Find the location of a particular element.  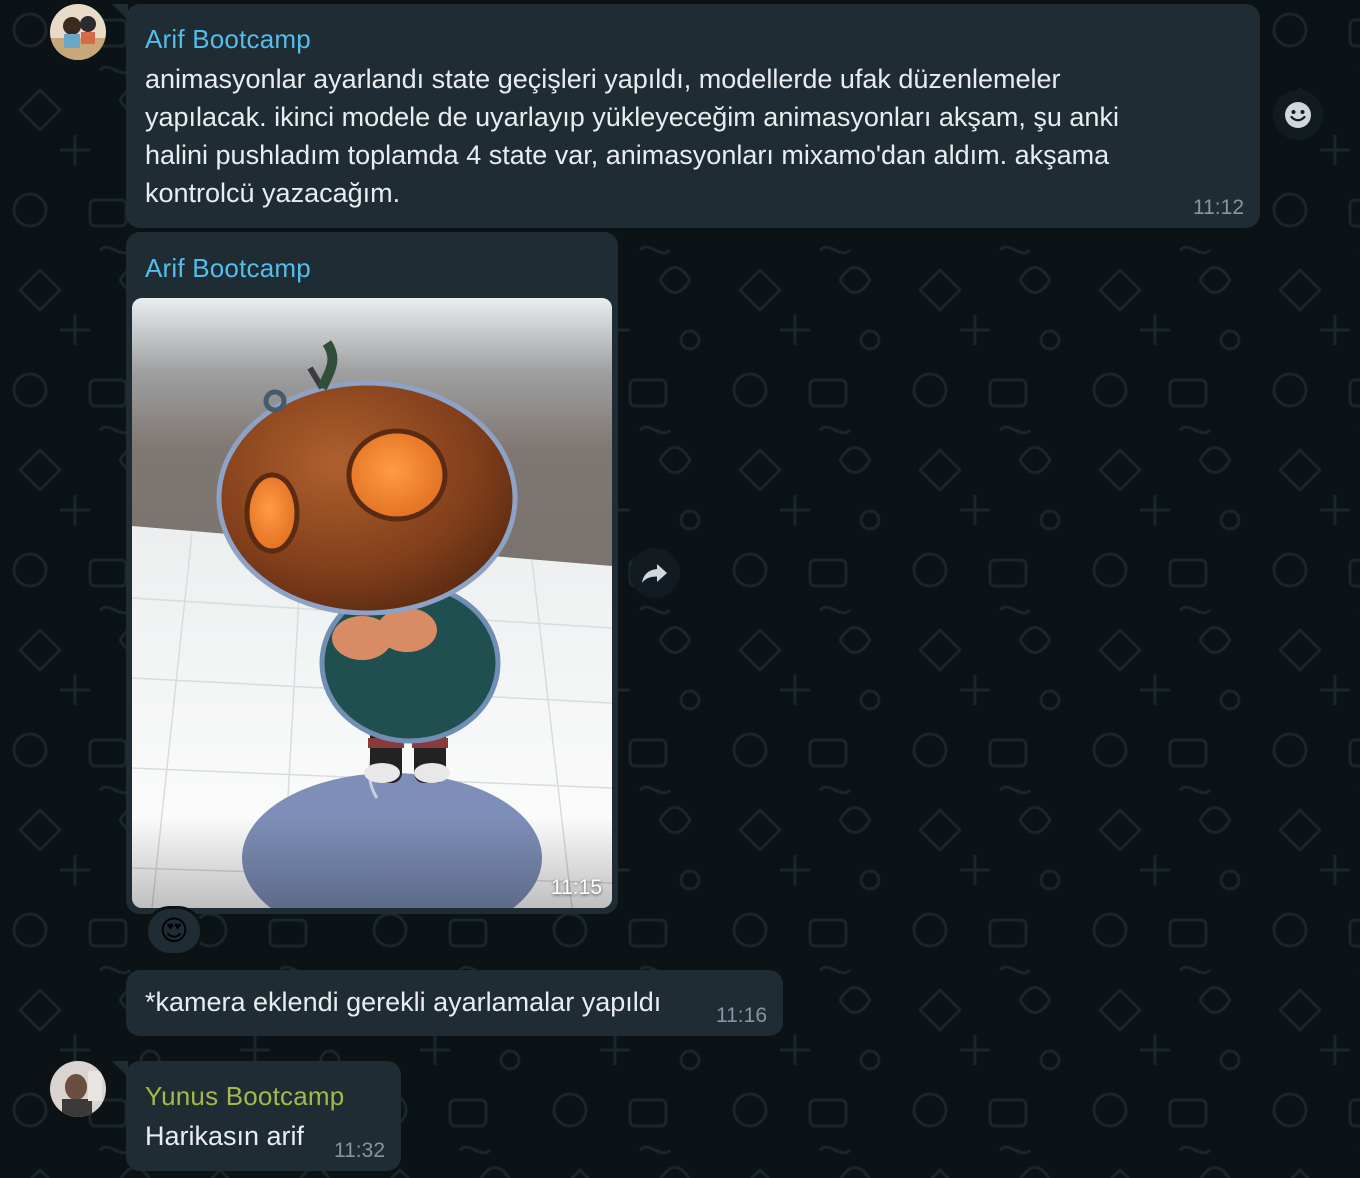

message-text-line: kontrolcü yazacağım. is located at coordinates (273, 193).